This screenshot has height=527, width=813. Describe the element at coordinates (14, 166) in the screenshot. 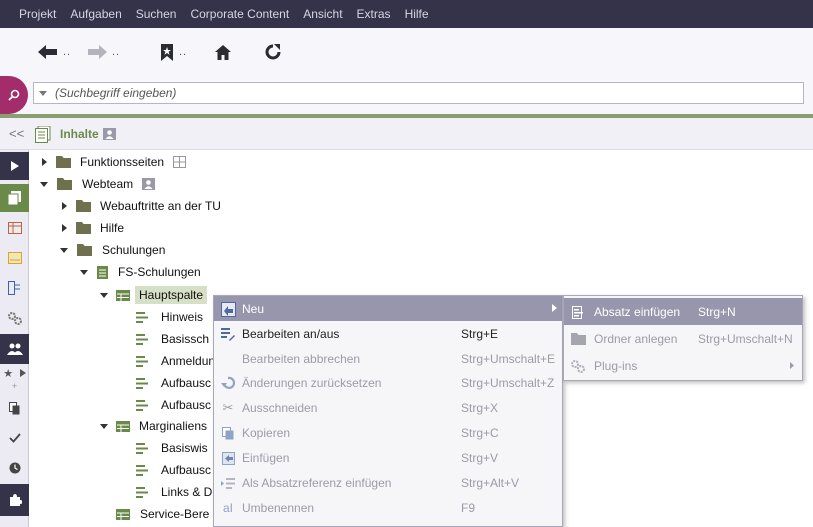

I see `rail-play-button` at that location.